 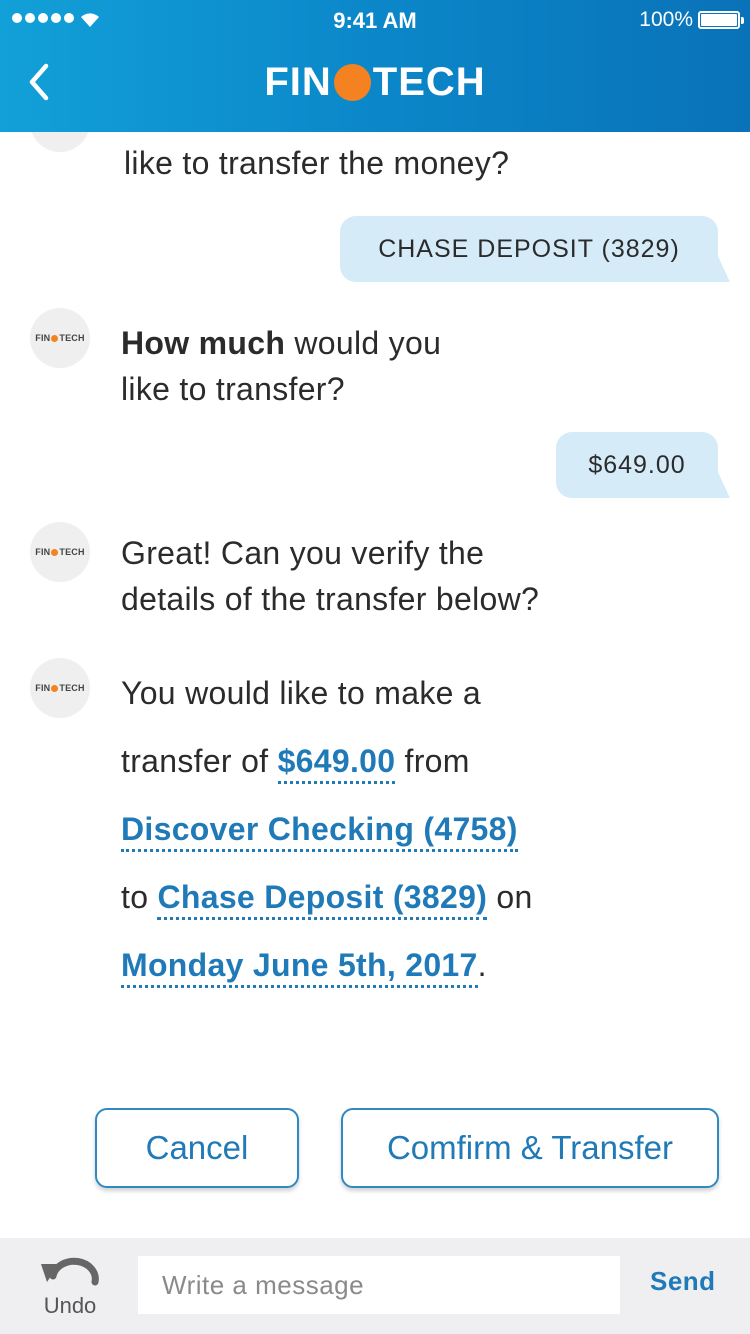 What do you see at coordinates (530, 1148) in the screenshot?
I see `confirm-transfer-button: Comfirm & Transfer` at bounding box center [530, 1148].